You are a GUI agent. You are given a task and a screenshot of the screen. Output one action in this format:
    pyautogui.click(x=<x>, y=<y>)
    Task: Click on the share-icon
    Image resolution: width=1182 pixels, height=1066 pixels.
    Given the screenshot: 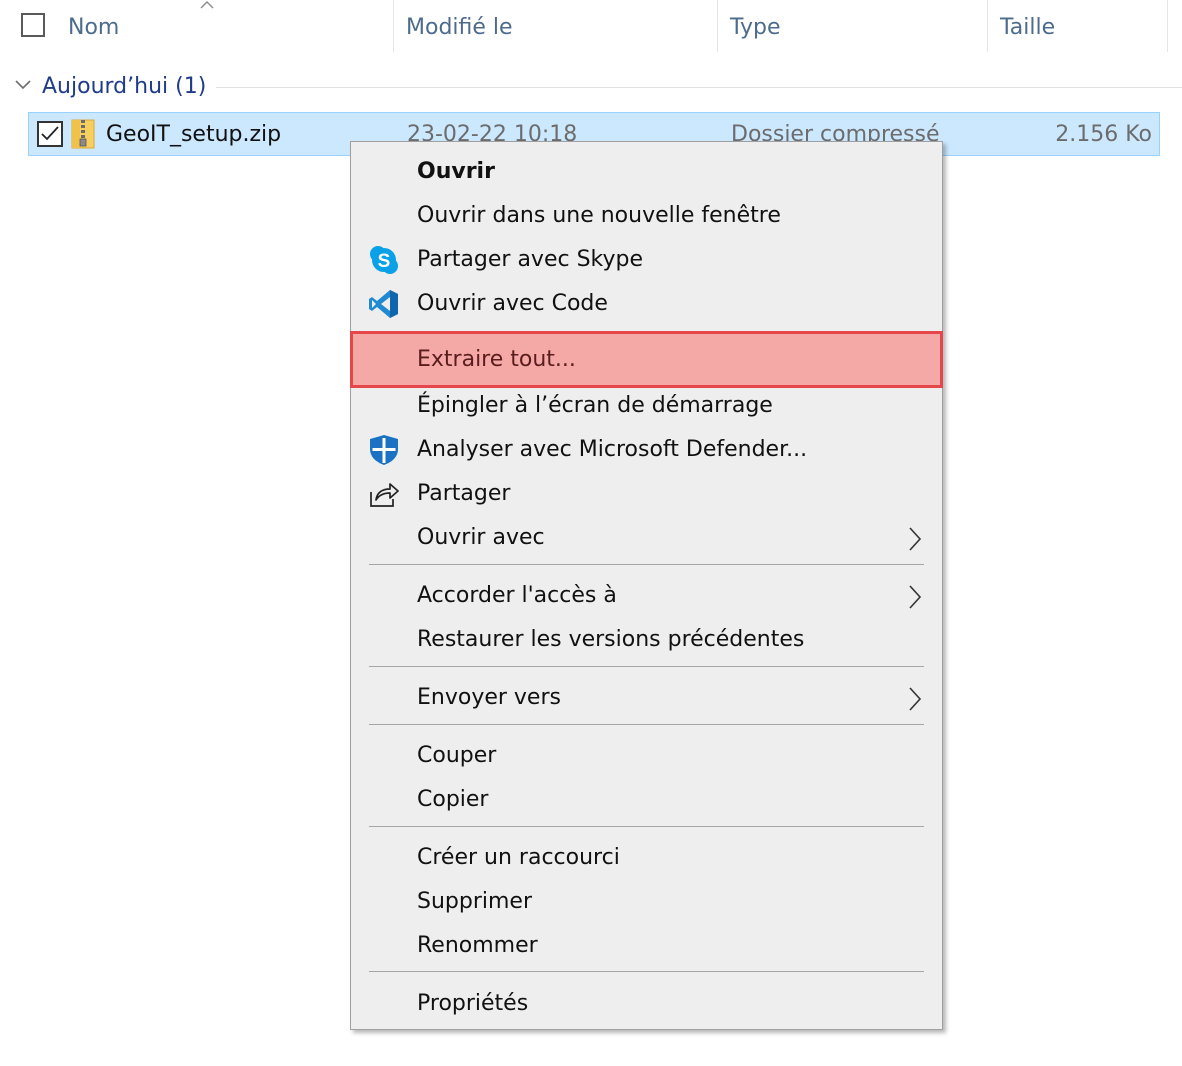 What is the action you would take?
    pyautogui.click(x=384, y=495)
    